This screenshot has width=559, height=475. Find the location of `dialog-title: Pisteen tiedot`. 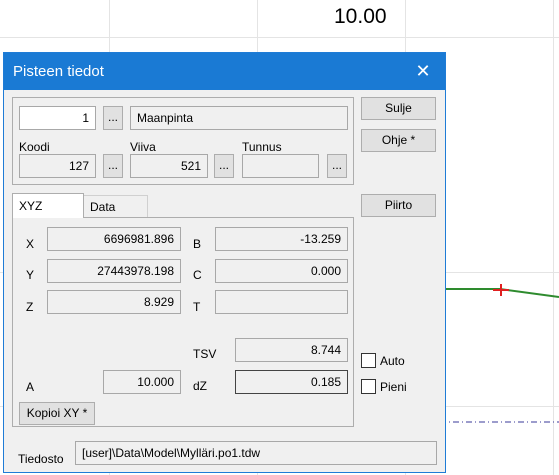

dialog-title: Pisteen tiedot is located at coordinates (58, 71).